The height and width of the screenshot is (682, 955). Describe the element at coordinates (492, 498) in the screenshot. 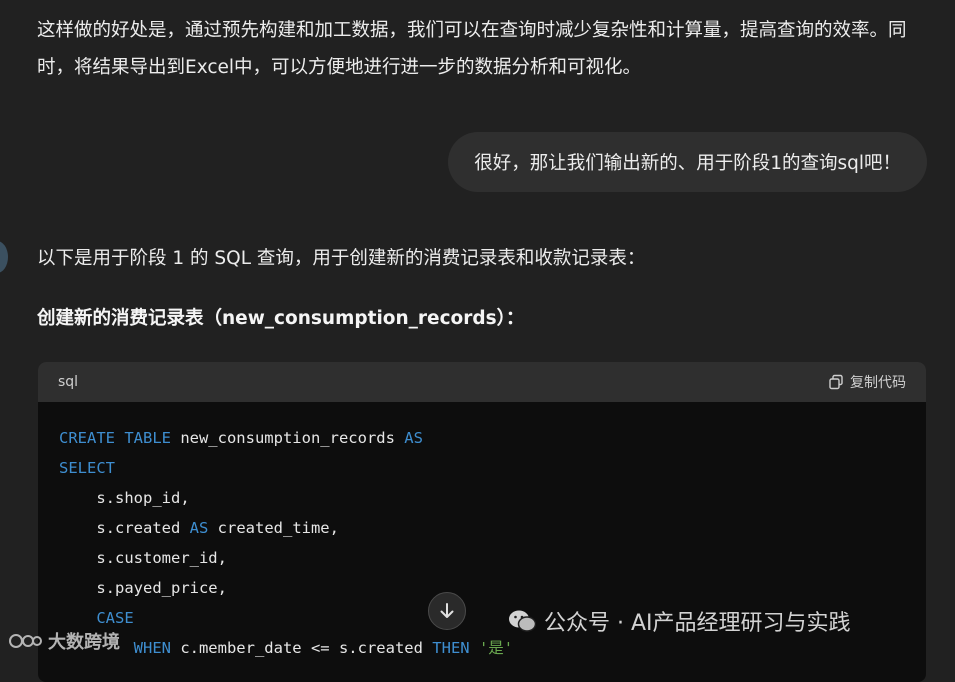

I see `code-line: s.shop_id,` at that location.